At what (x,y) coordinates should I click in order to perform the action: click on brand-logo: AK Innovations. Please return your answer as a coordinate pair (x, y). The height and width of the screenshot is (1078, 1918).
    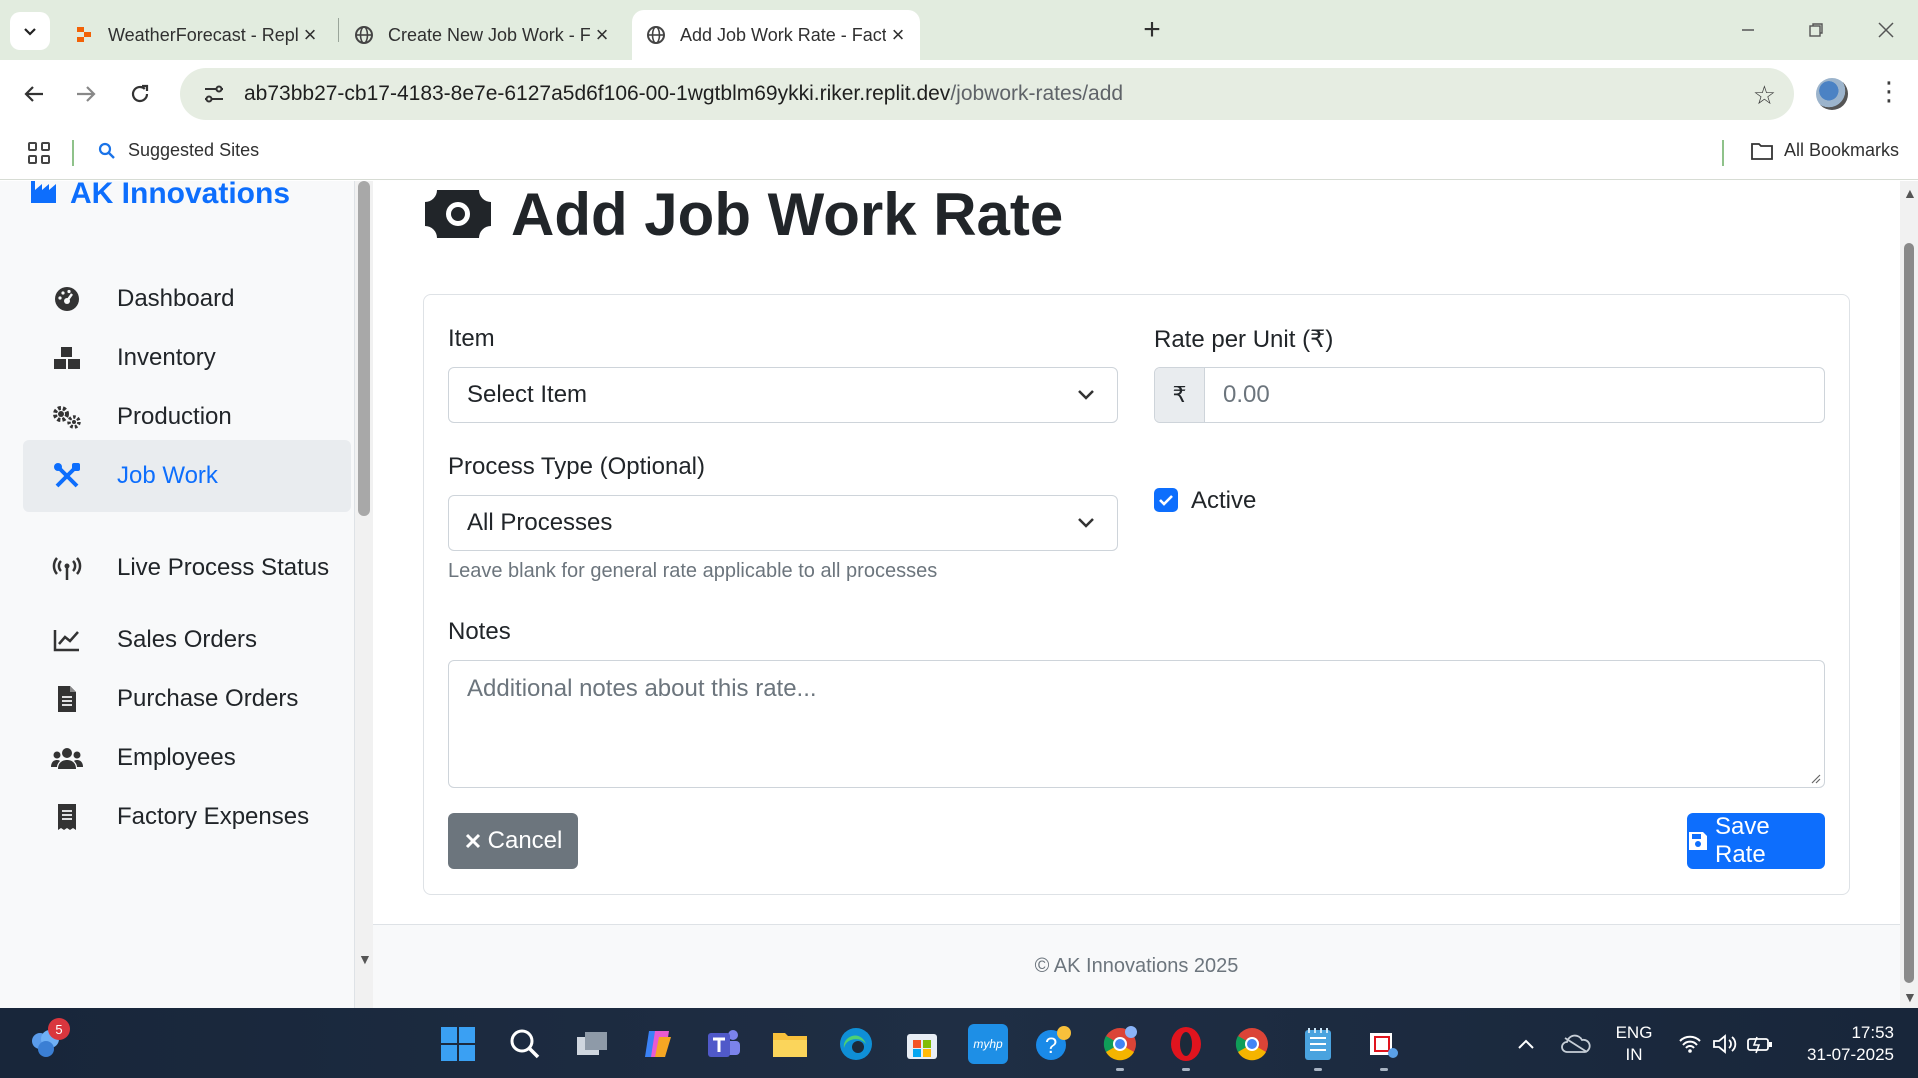
    Looking at the image, I should click on (160, 196).